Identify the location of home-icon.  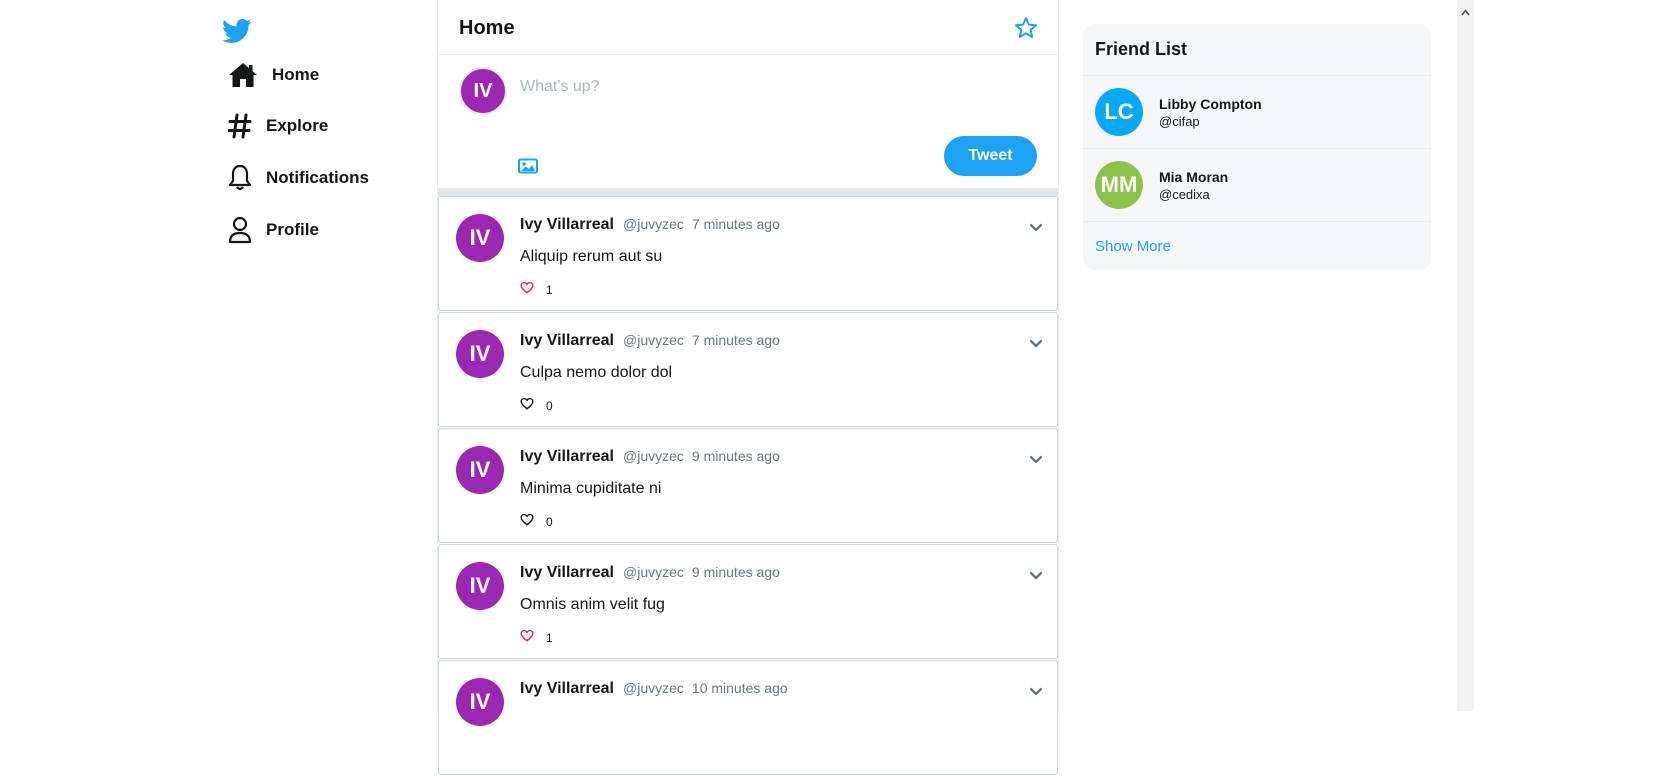
(243, 75).